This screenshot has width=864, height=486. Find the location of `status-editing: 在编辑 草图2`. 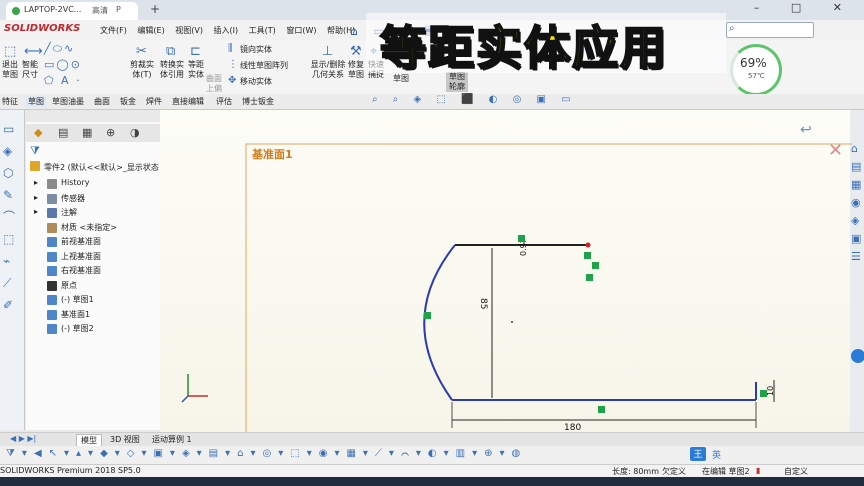

status-editing: 在编辑 草图2 is located at coordinates (726, 471).